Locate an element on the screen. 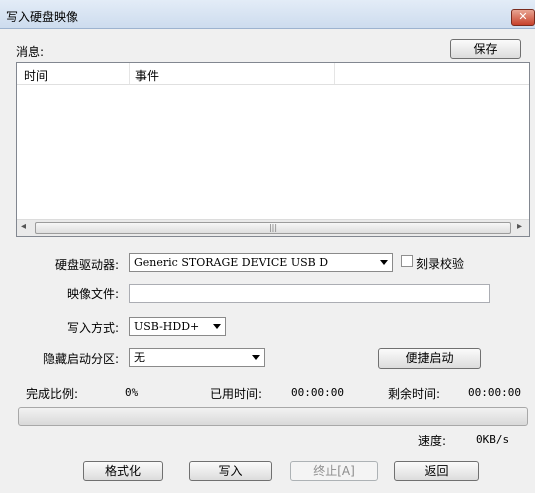 This screenshot has width=535, height=493. stop-button: 终止[A] is located at coordinates (334, 471).